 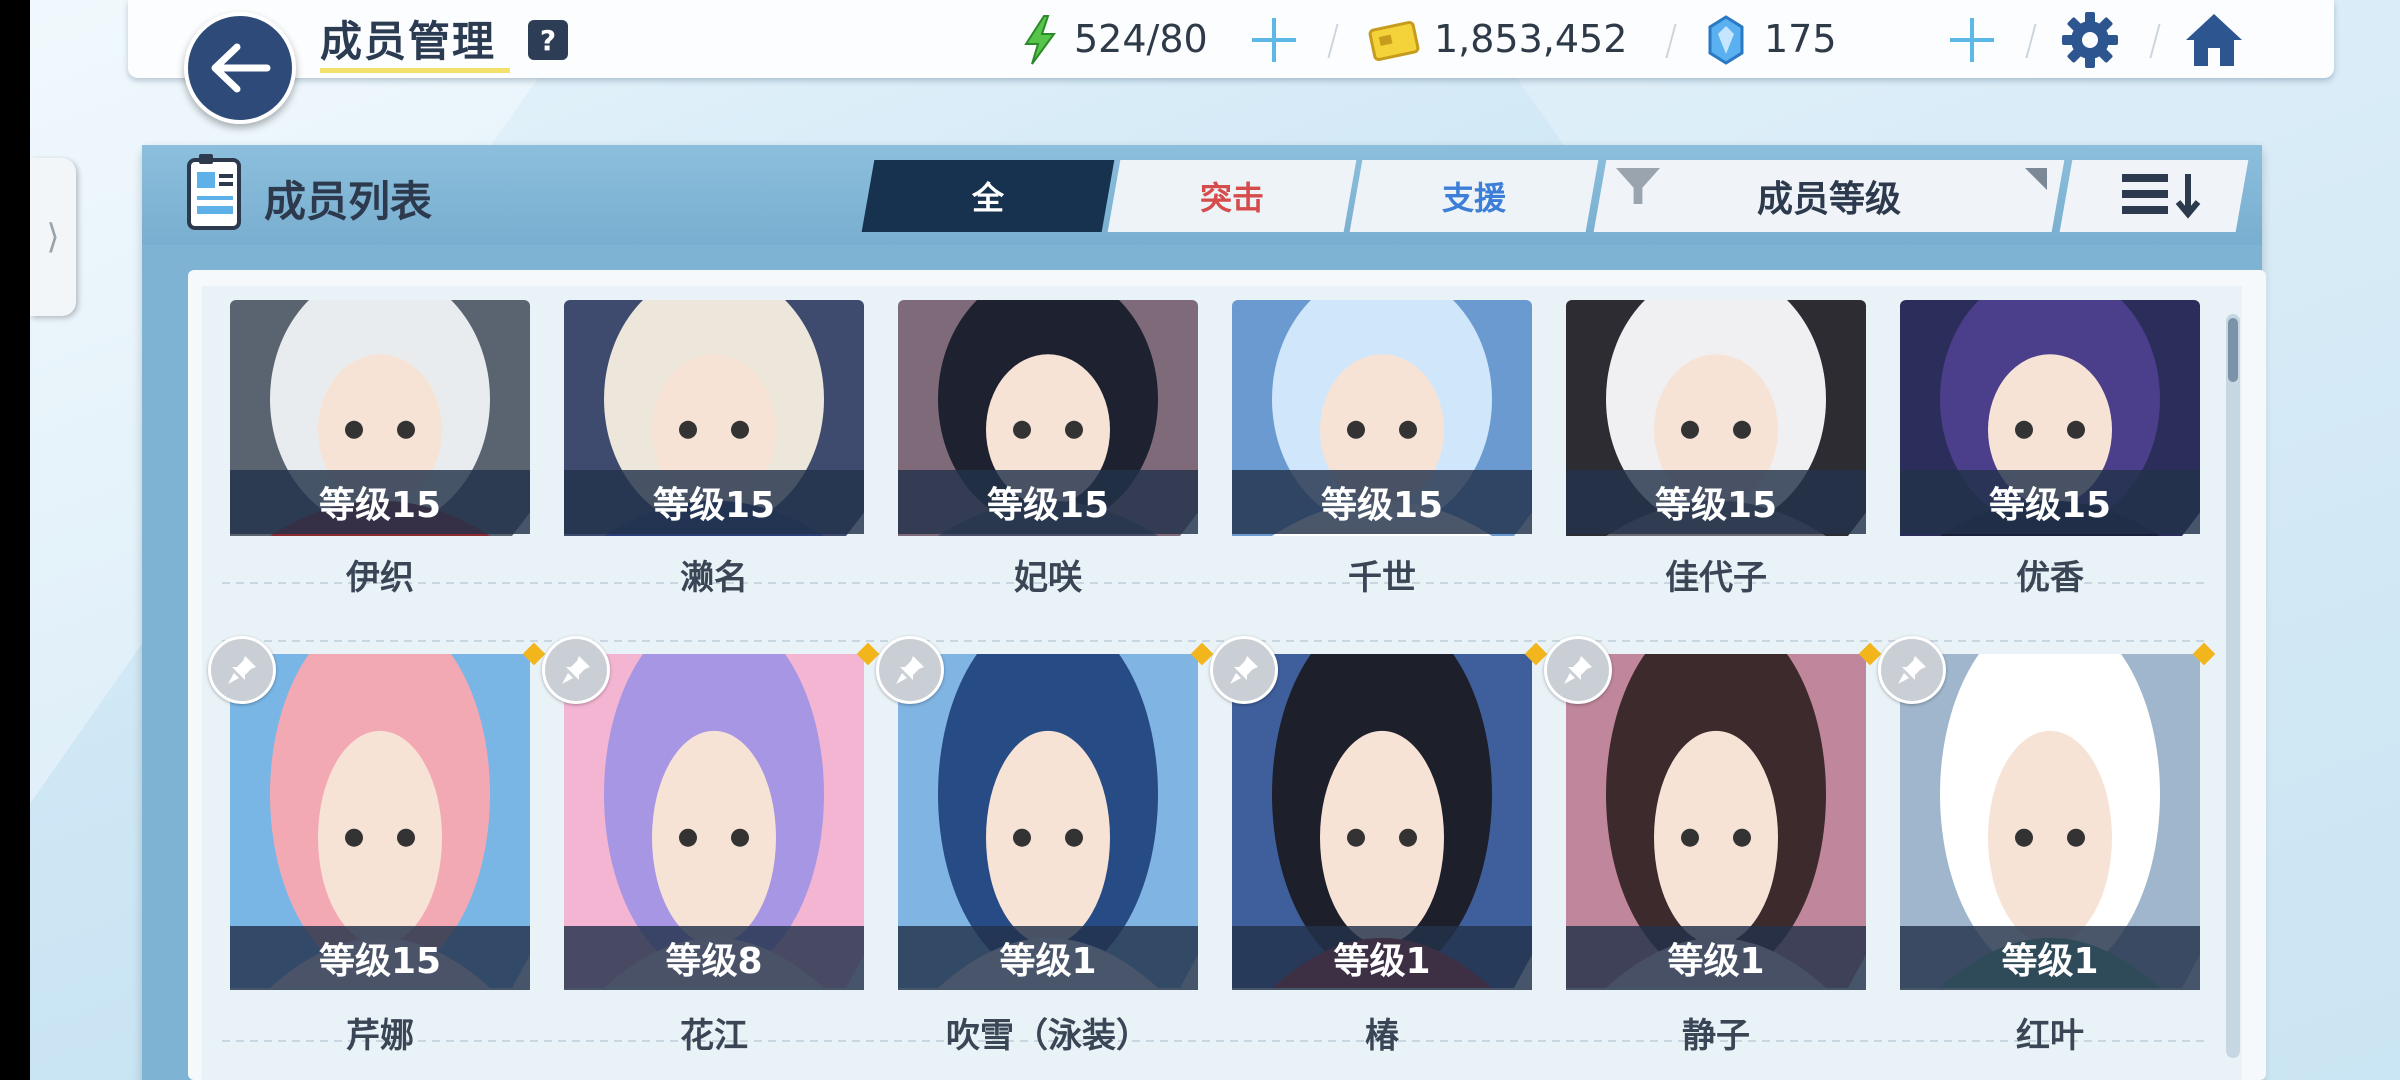 What do you see at coordinates (2161, 196) in the screenshot?
I see `sort-descending-icon` at bounding box center [2161, 196].